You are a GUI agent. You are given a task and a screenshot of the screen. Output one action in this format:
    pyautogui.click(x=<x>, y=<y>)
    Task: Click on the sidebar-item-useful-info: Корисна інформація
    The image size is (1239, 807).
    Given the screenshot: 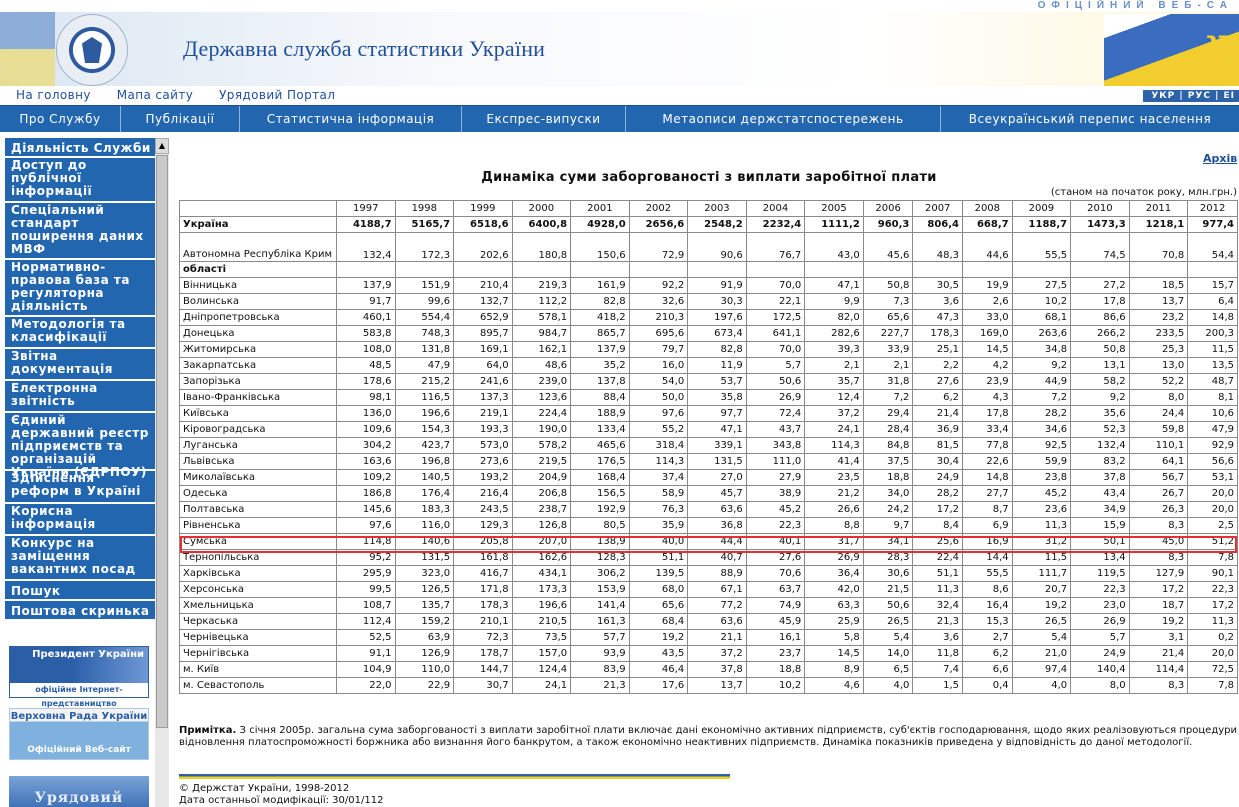 What is the action you would take?
    pyautogui.click(x=80, y=520)
    